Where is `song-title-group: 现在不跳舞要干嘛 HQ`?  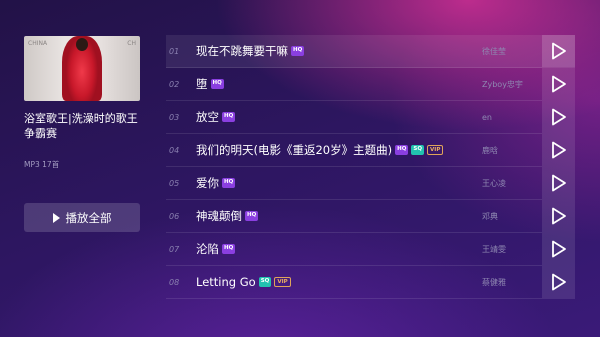 song-title-group: 现在不跳舞要干嘛 HQ is located at coordinates (336, 51).